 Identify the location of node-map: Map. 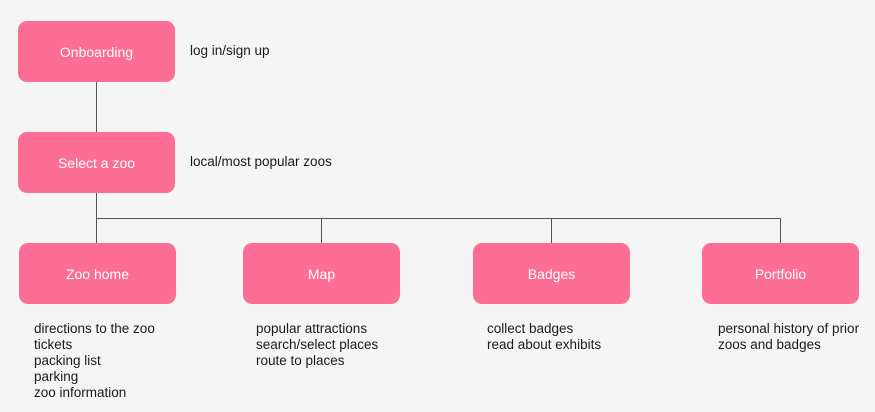
(321, 273).